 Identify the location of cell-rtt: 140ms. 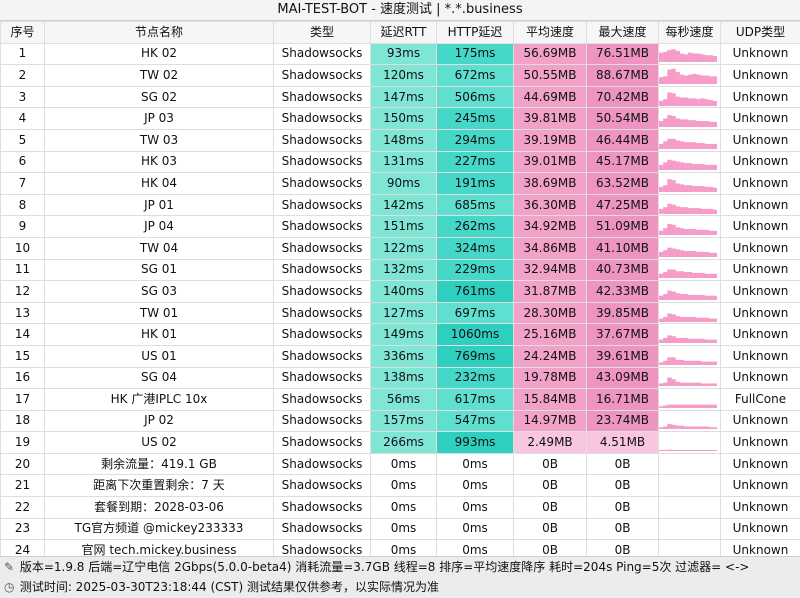
(404, 292).